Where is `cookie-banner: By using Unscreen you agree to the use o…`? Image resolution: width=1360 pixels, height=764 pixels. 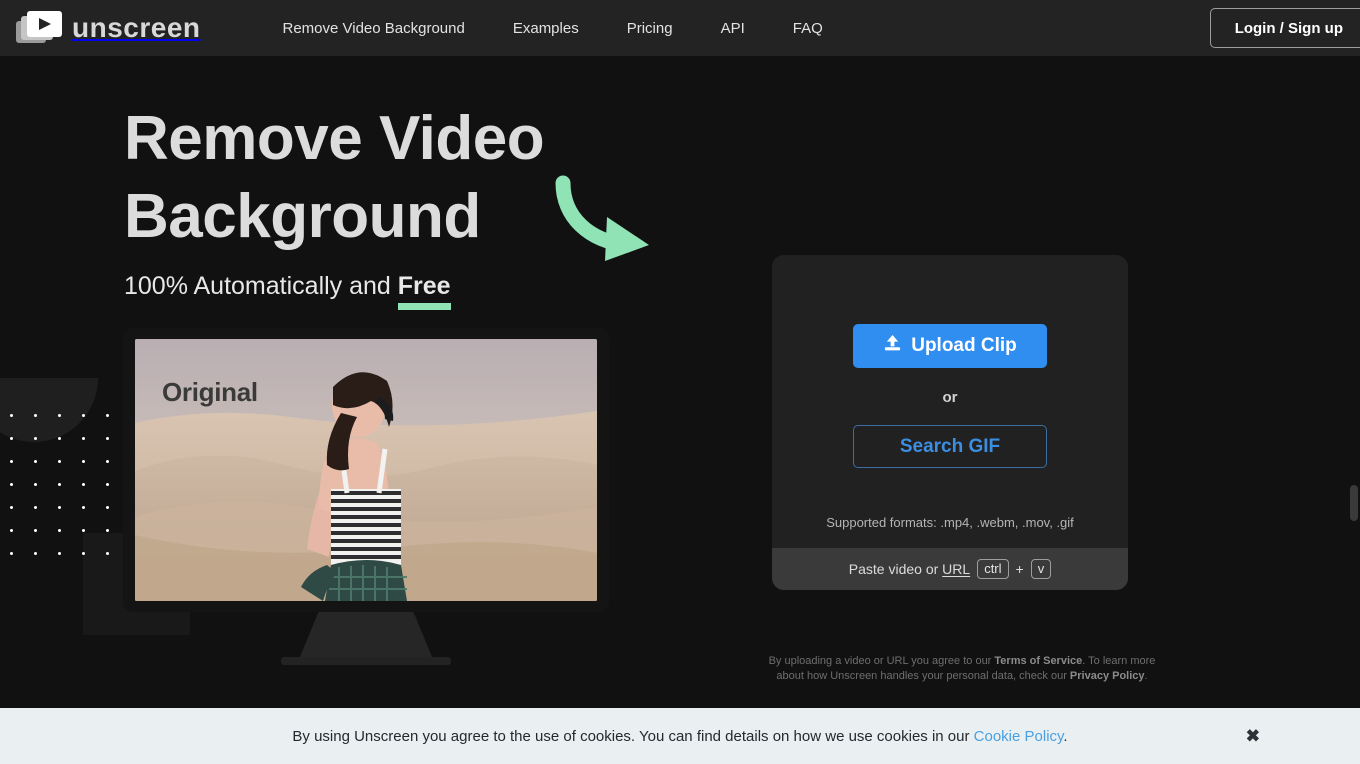 cookie-banner: By using Unscreen you agree to the use o… is located at coordinates (680, 736).